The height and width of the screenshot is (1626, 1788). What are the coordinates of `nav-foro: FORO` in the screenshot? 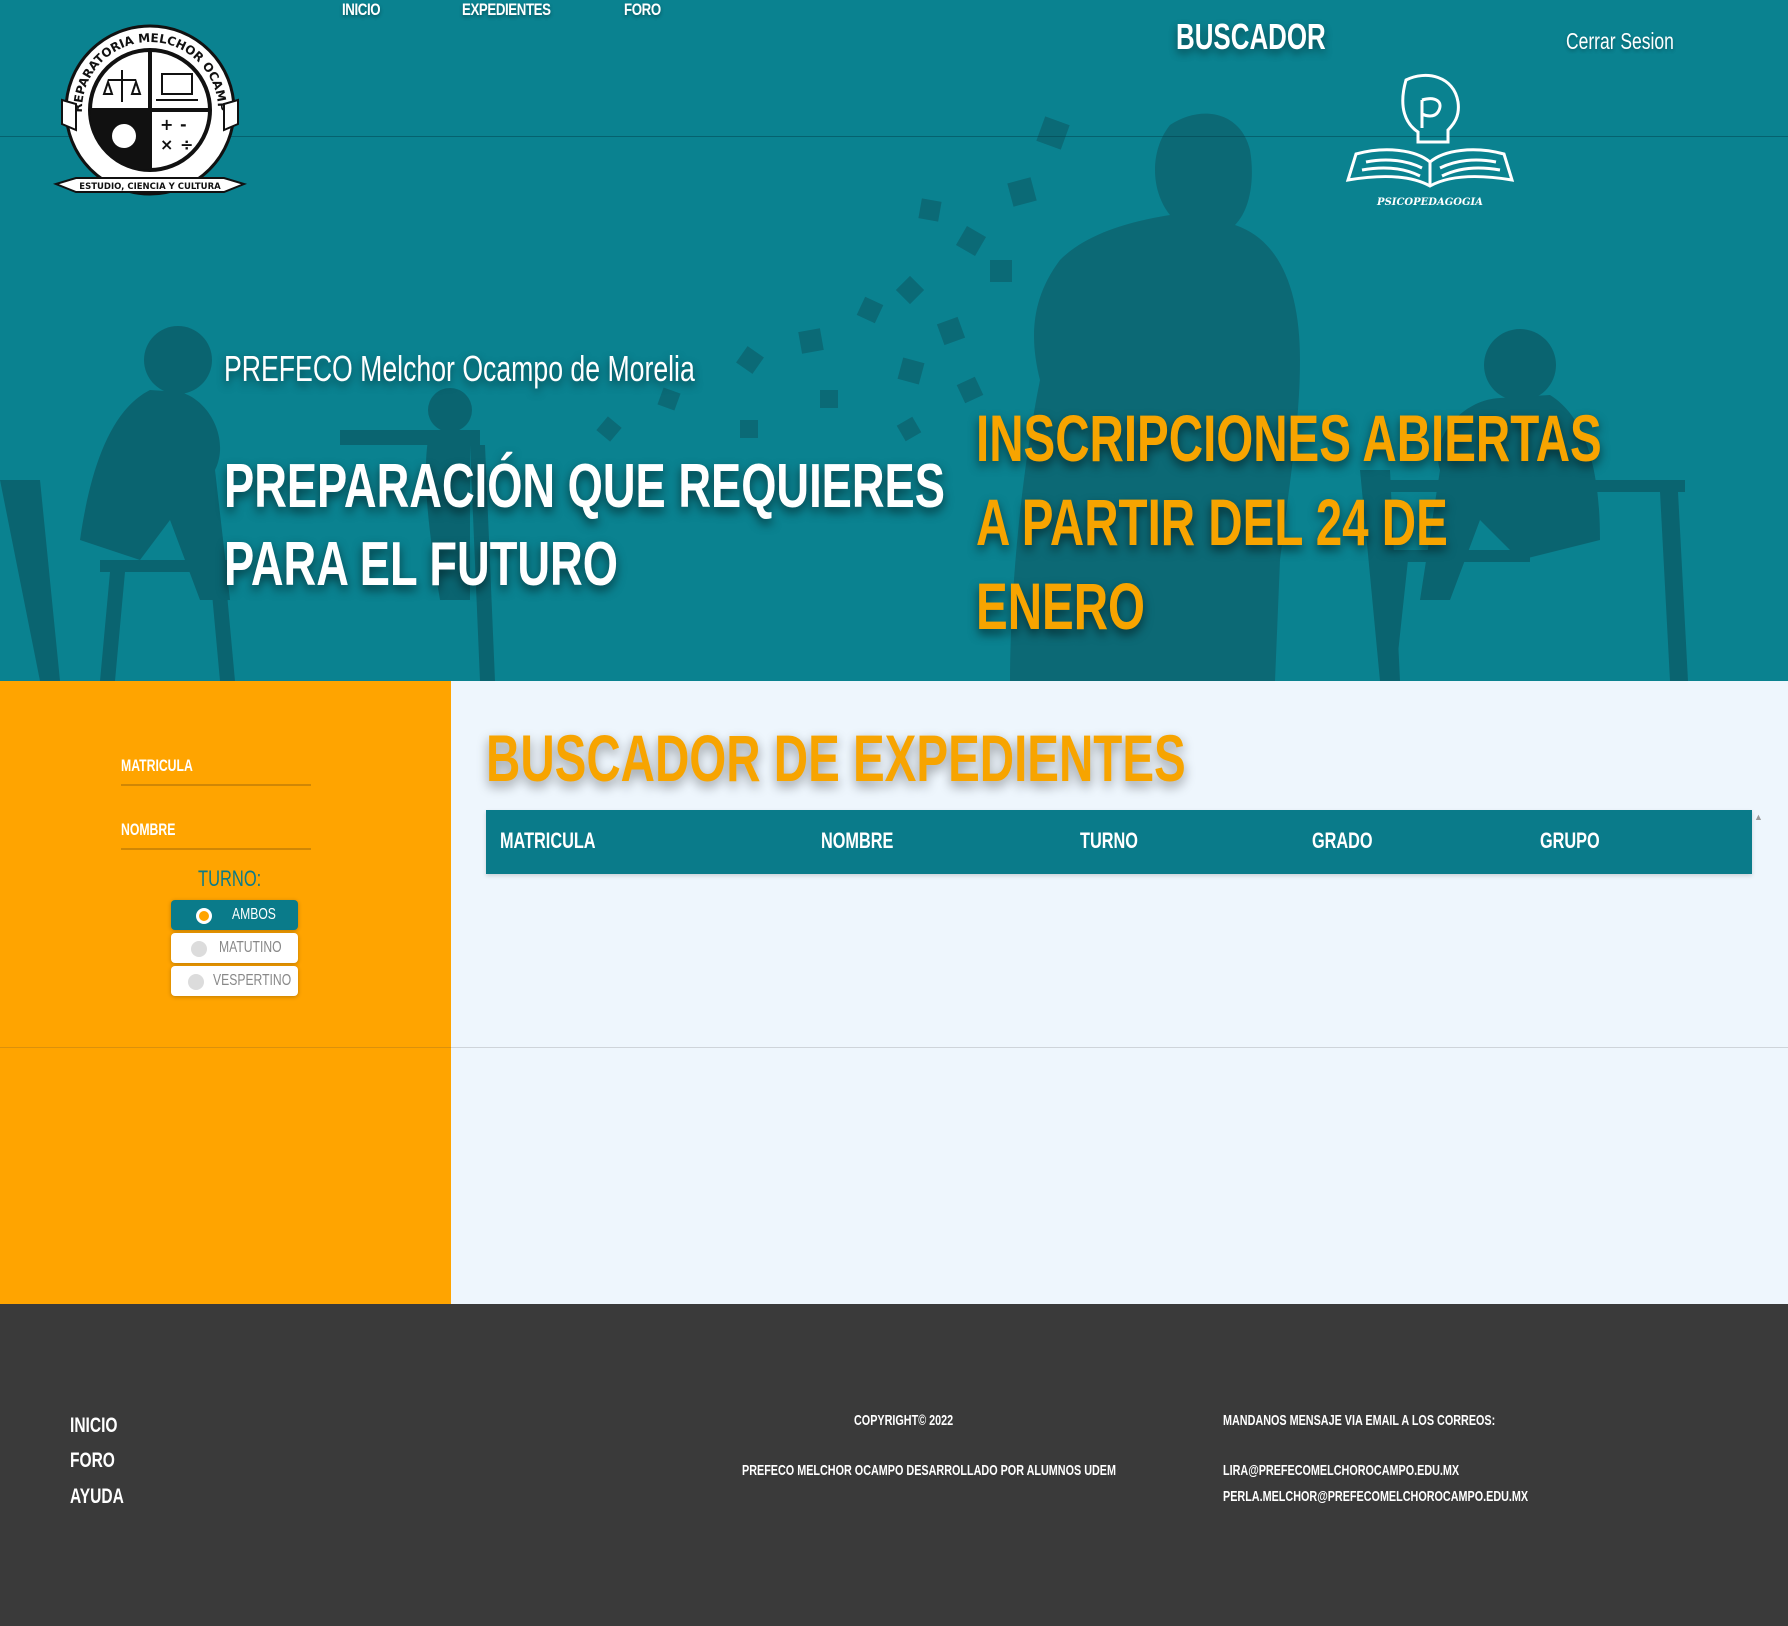 It's located at (642, 10).